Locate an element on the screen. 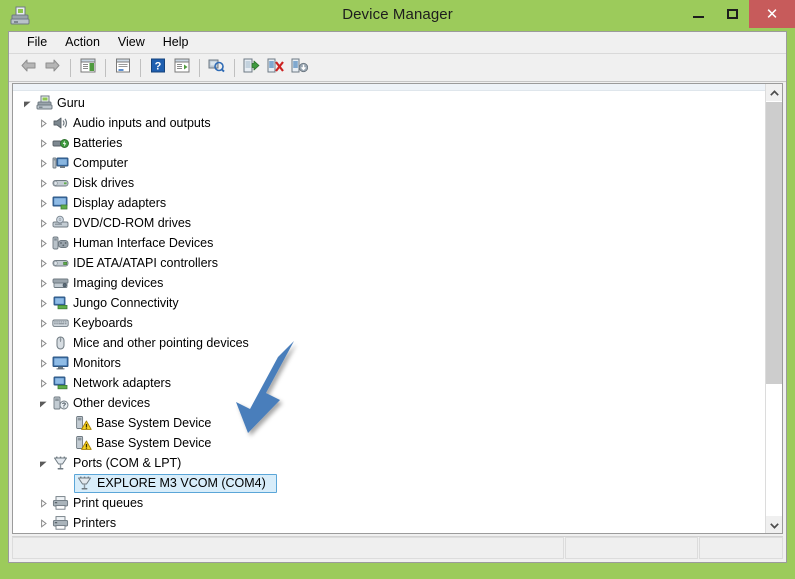 Image resolution: width=795 pixels, height=579 pixels. menu-file: File is located at coordinates (37, 42).